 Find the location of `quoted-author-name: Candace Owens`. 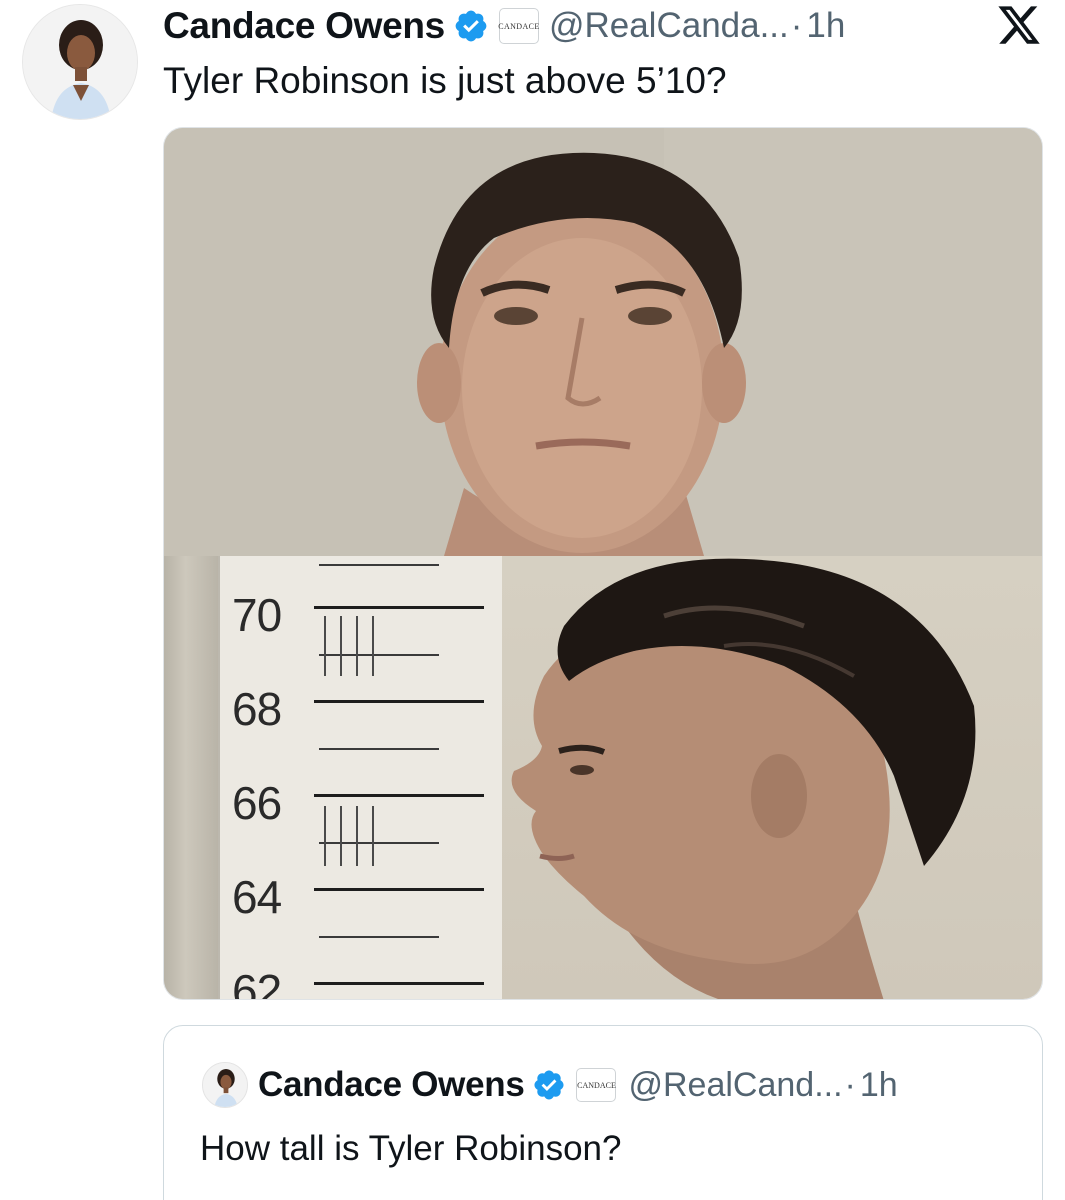

quoted-author-name: Candace Owens is located at coordinates (391, 1085).